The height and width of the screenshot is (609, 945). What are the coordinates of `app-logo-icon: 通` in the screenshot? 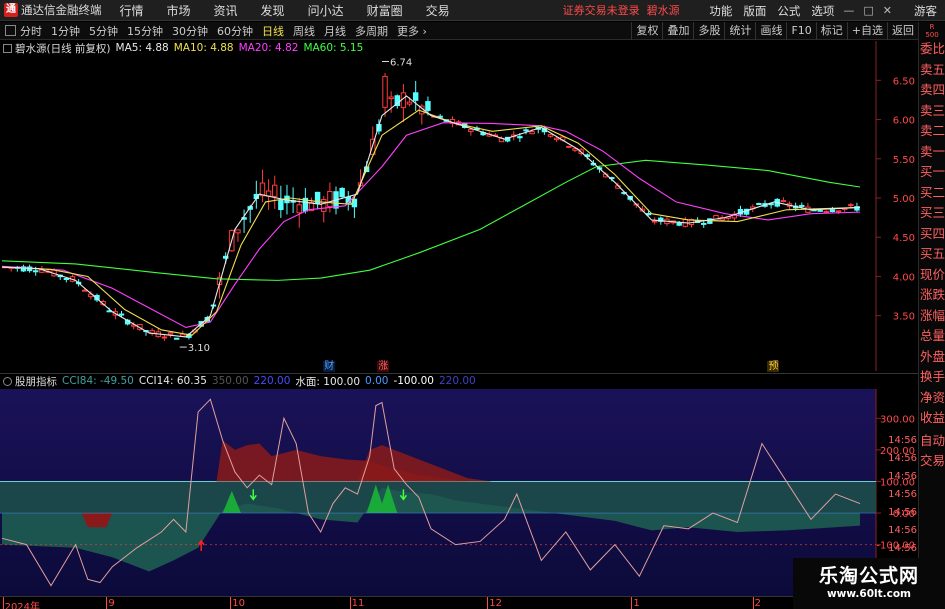 It's located at (11, 10).